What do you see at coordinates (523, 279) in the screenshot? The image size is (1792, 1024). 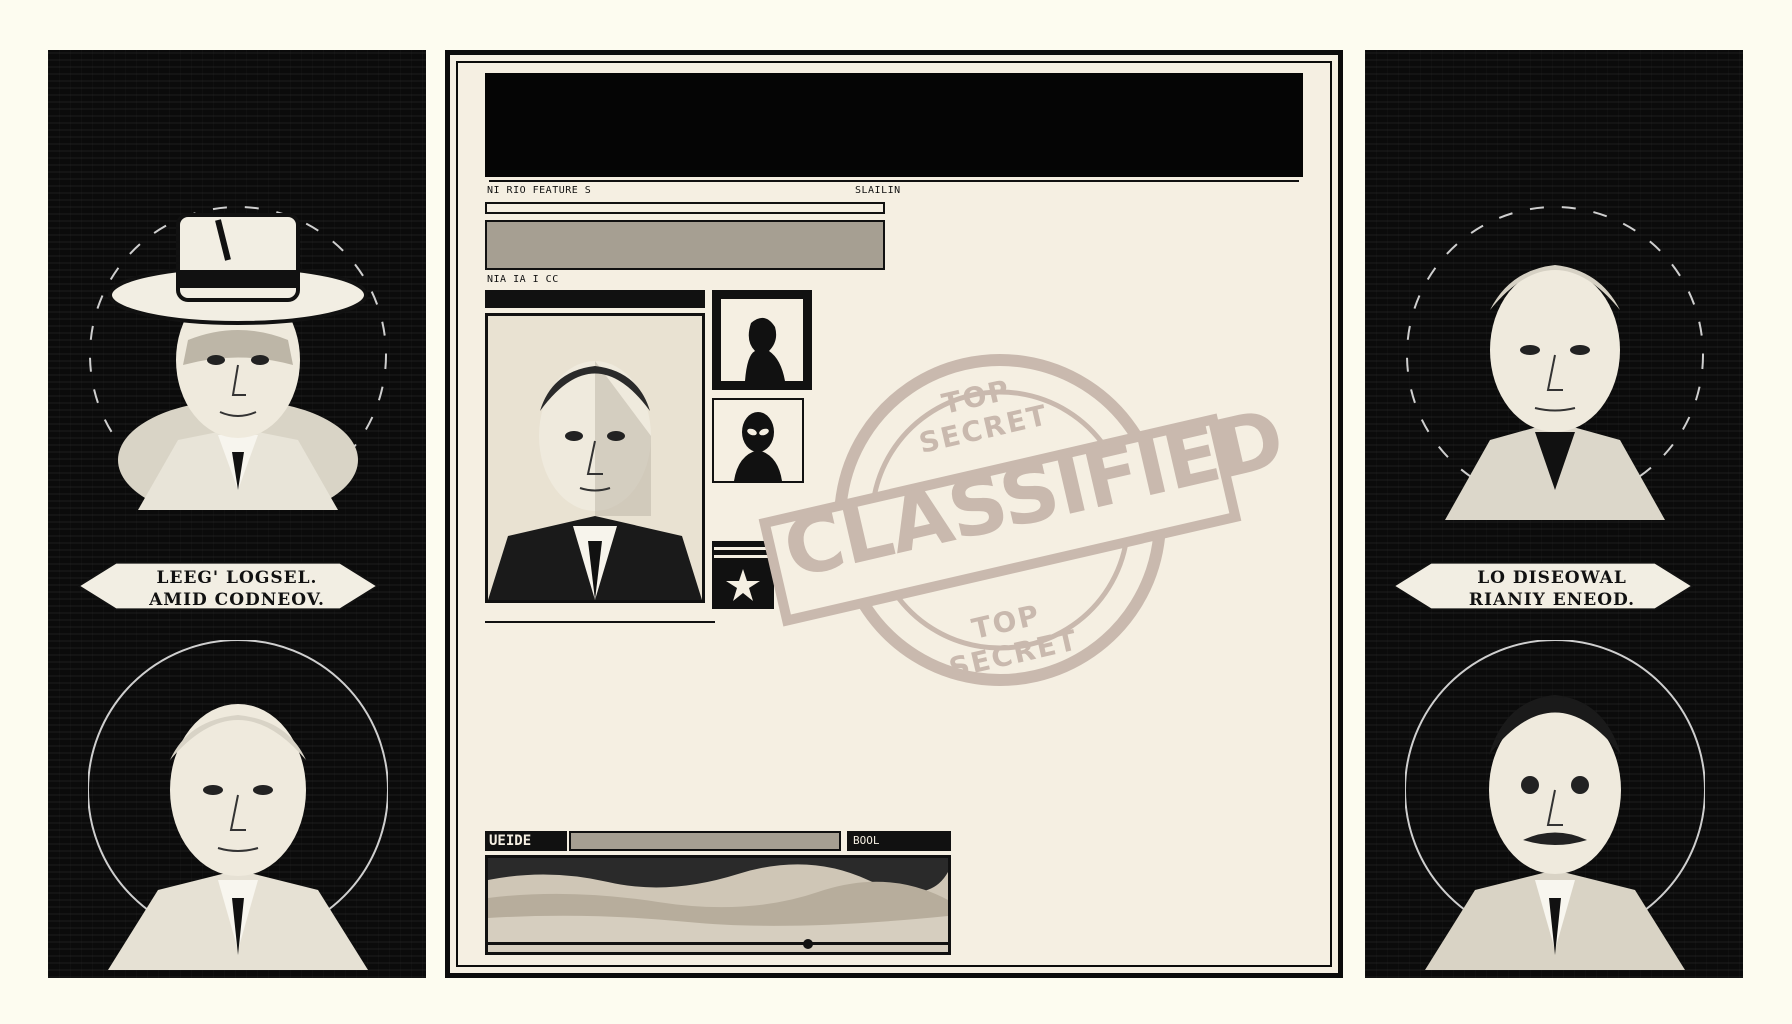 I see `section-label: NIA IA I CC` at bounding box center [523, 279].